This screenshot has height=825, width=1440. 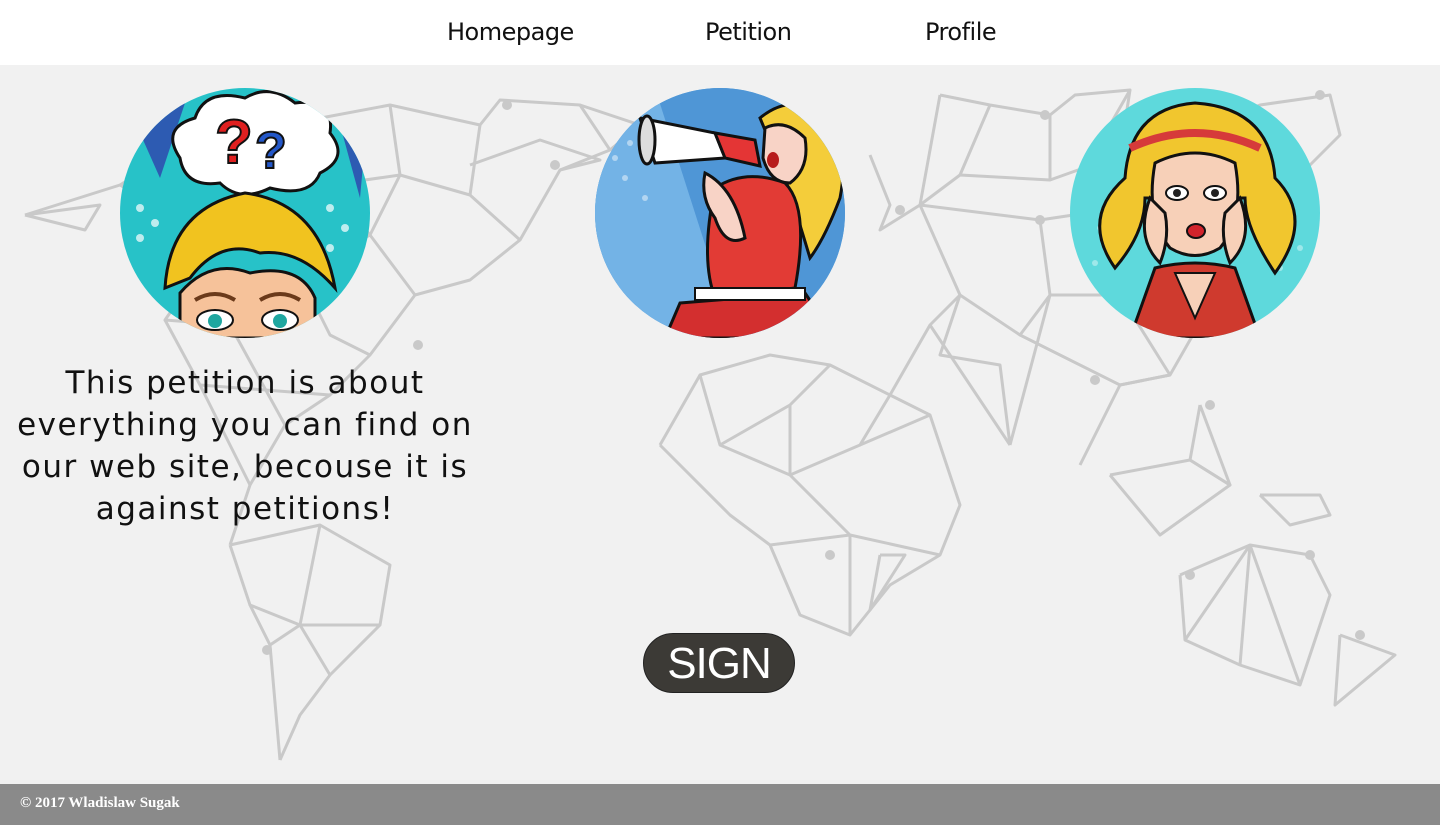 What do you see at coordinates (748, 32) in the screenshot?
I see `nav-petition: Petition` at bounding box center [748, 32].